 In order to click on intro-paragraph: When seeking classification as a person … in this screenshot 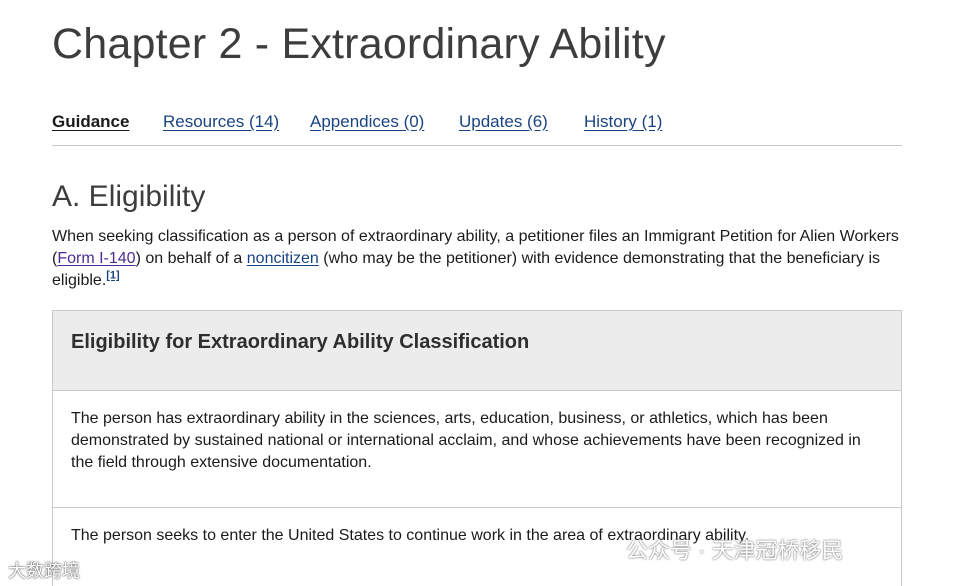, I will do `click(477, 259)`.